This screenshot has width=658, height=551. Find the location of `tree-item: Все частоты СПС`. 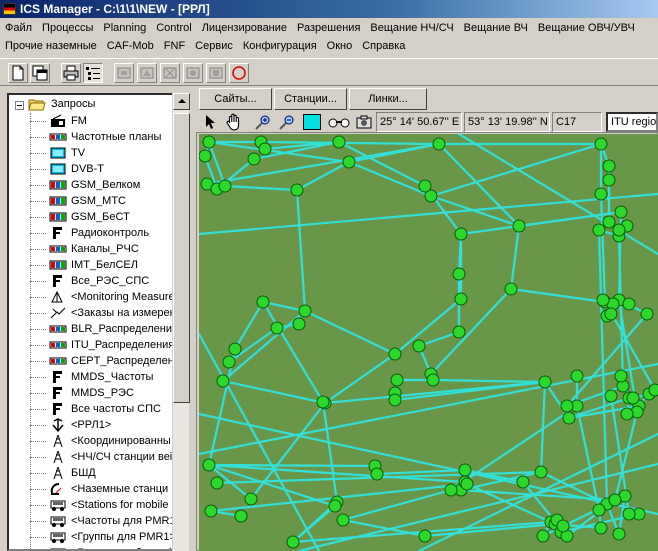

tree-item: Все частоты СПС is located at coordinates (105, 409).